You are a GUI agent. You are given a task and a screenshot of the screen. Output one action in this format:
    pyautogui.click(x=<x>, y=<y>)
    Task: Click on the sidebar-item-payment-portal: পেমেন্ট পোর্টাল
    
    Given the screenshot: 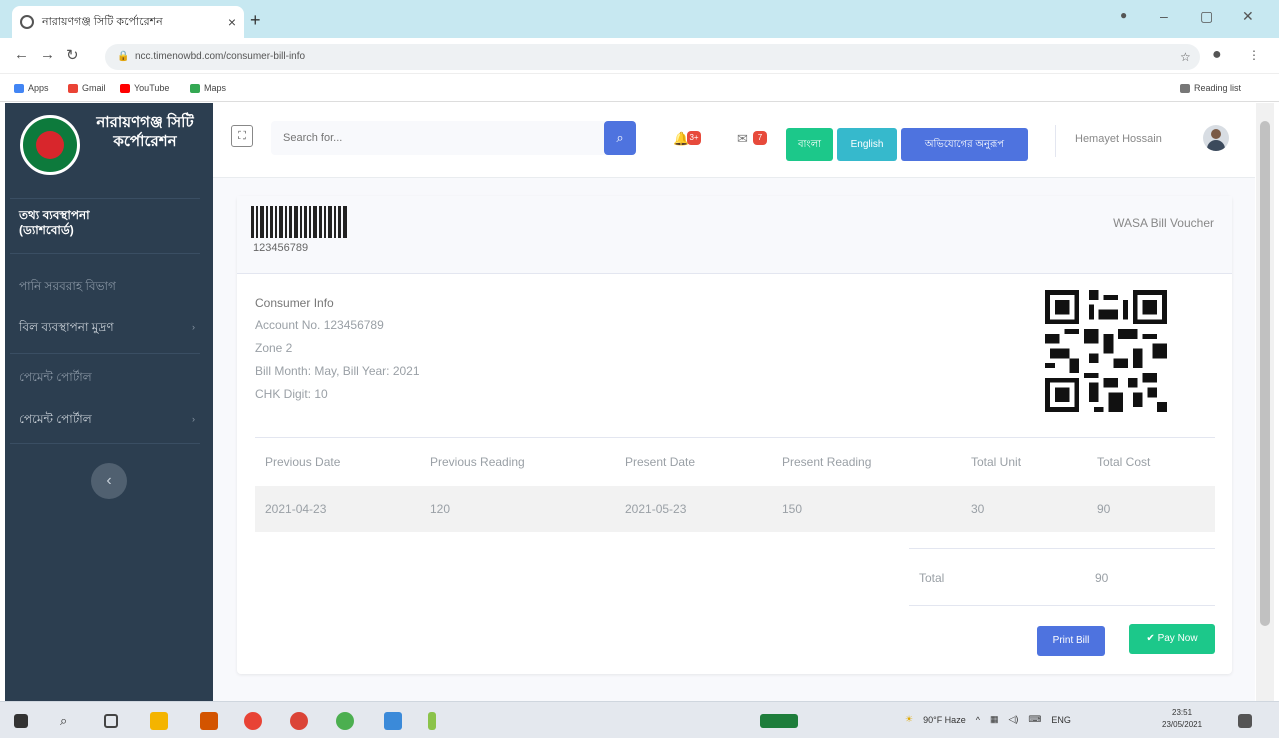 What is the action you would take?
    pyautogui.click(x=55, y=421)
    